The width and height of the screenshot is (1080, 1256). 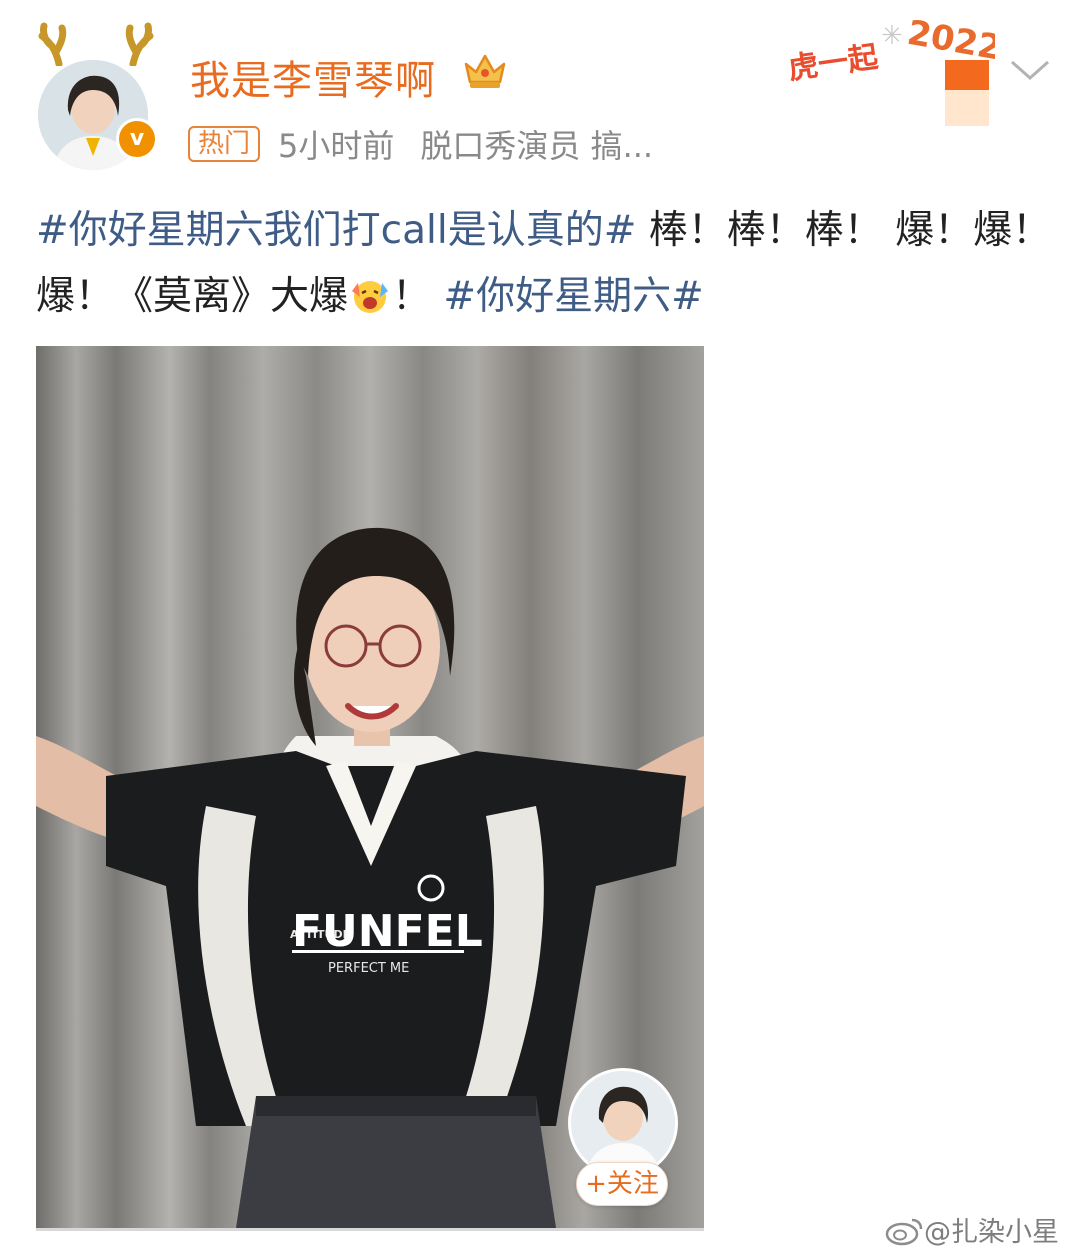 What do you see at coordinates (368, 968) in the screenshot?
I see `shirt-sub-text: PERFECT ME` at bounding box center [368, 968].